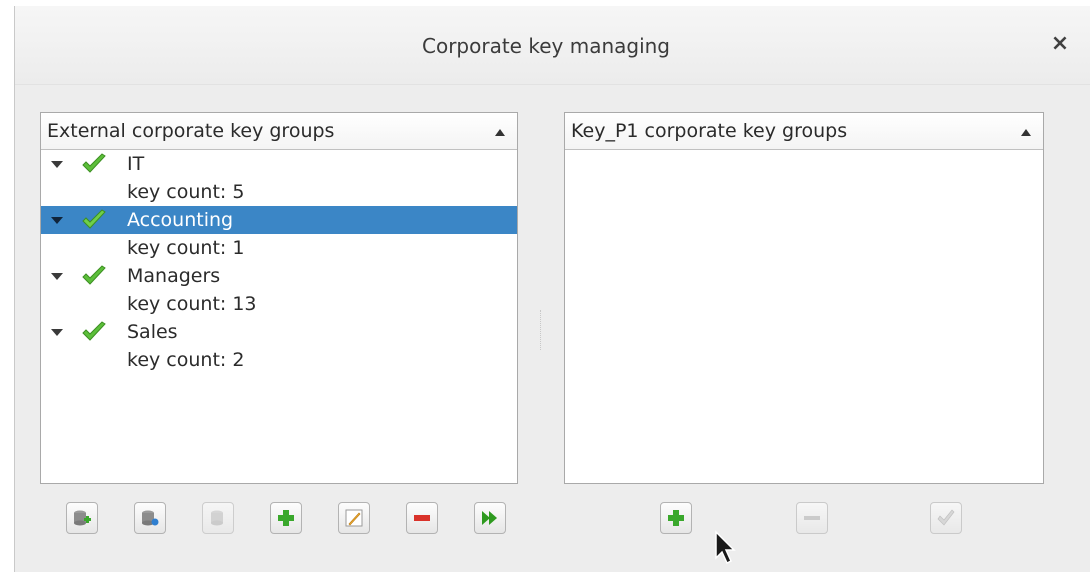  I want to click on group-name: Managers, so click(174, 276).